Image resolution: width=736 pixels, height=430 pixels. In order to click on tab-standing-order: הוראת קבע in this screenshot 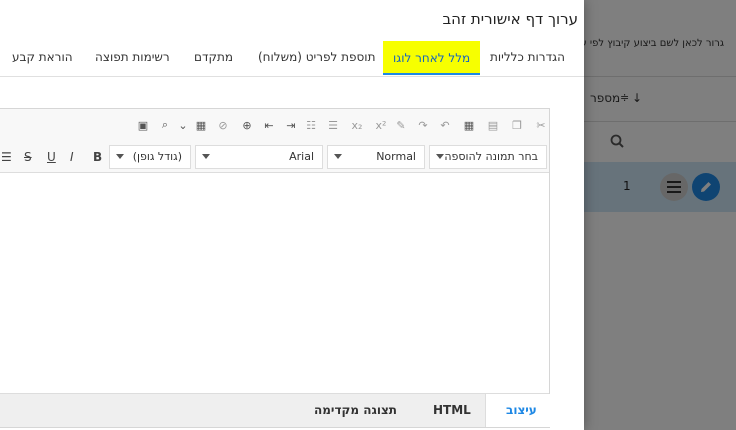, I will do `click(42, 57)`.